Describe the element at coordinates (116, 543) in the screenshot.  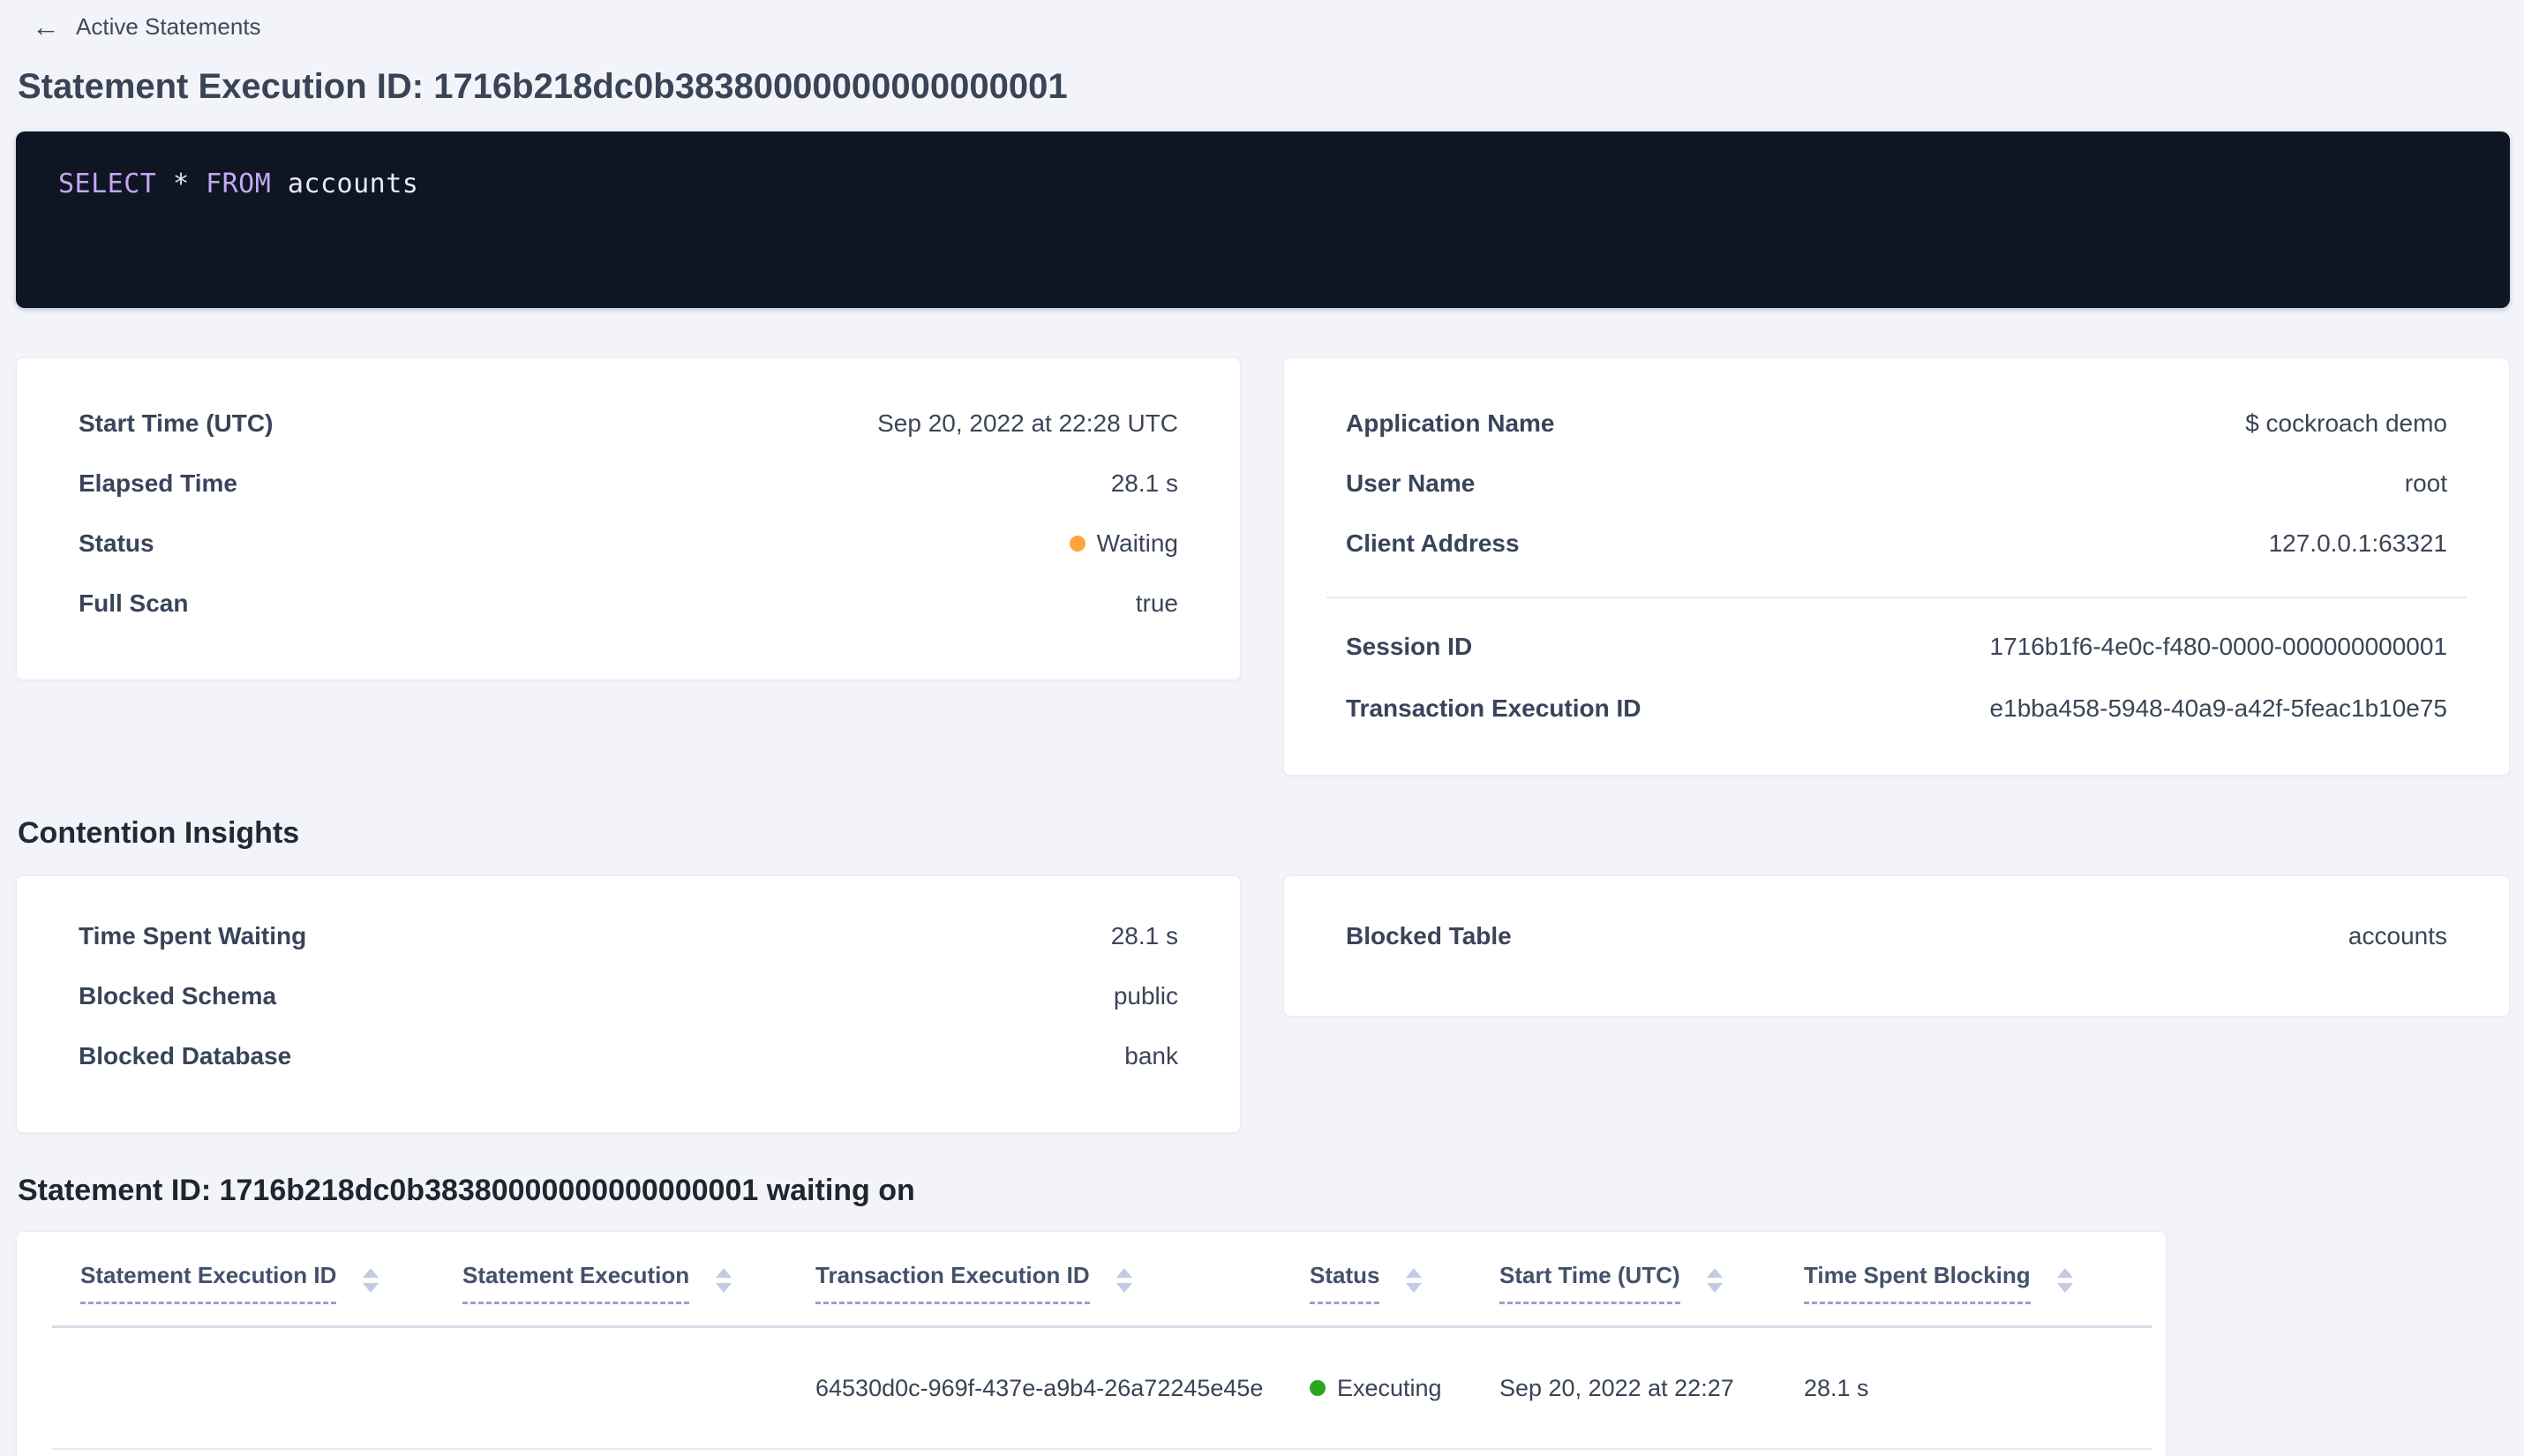
I see `status-label: Status` at that location.